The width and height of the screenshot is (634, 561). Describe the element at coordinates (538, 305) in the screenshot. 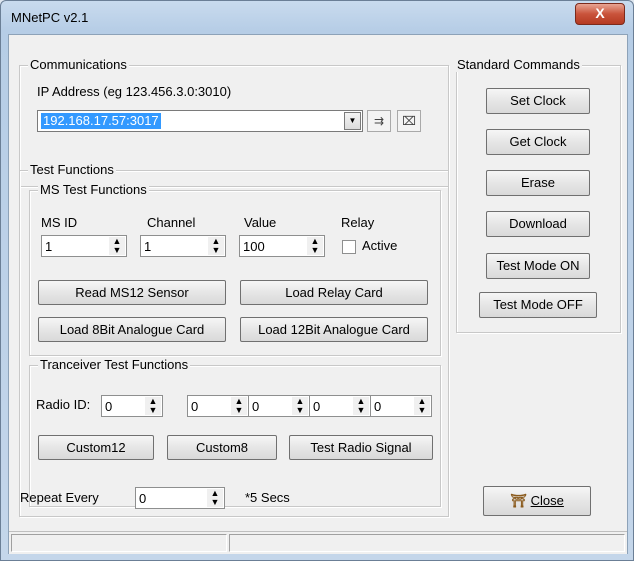

I see `test-mode-off-button: Test Mode OFF` at that location.